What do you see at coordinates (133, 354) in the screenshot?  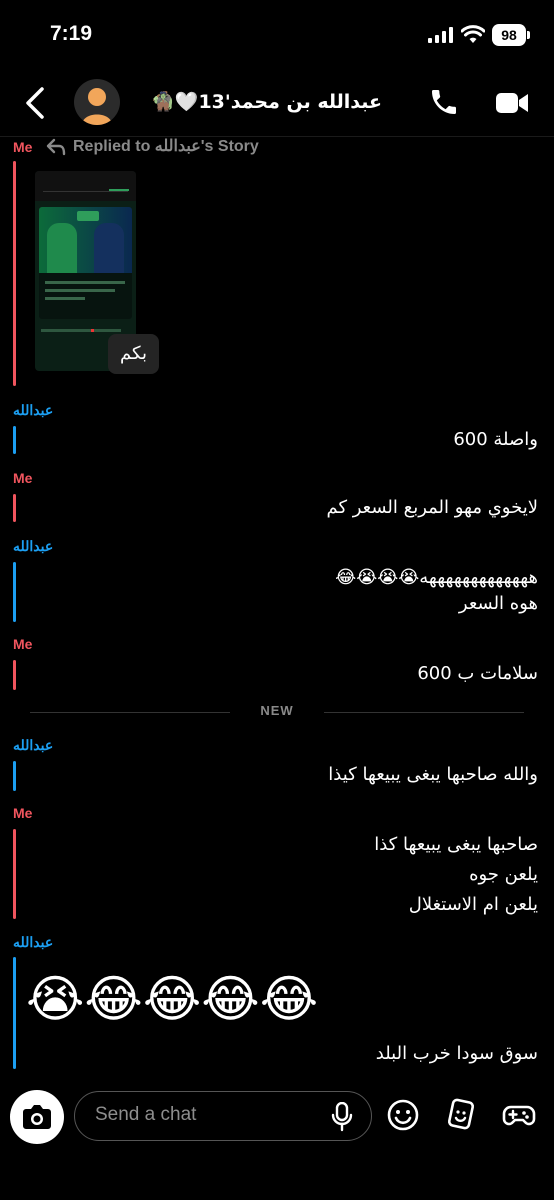 I see `message-text: بكم` at bounding box center [133, 354].